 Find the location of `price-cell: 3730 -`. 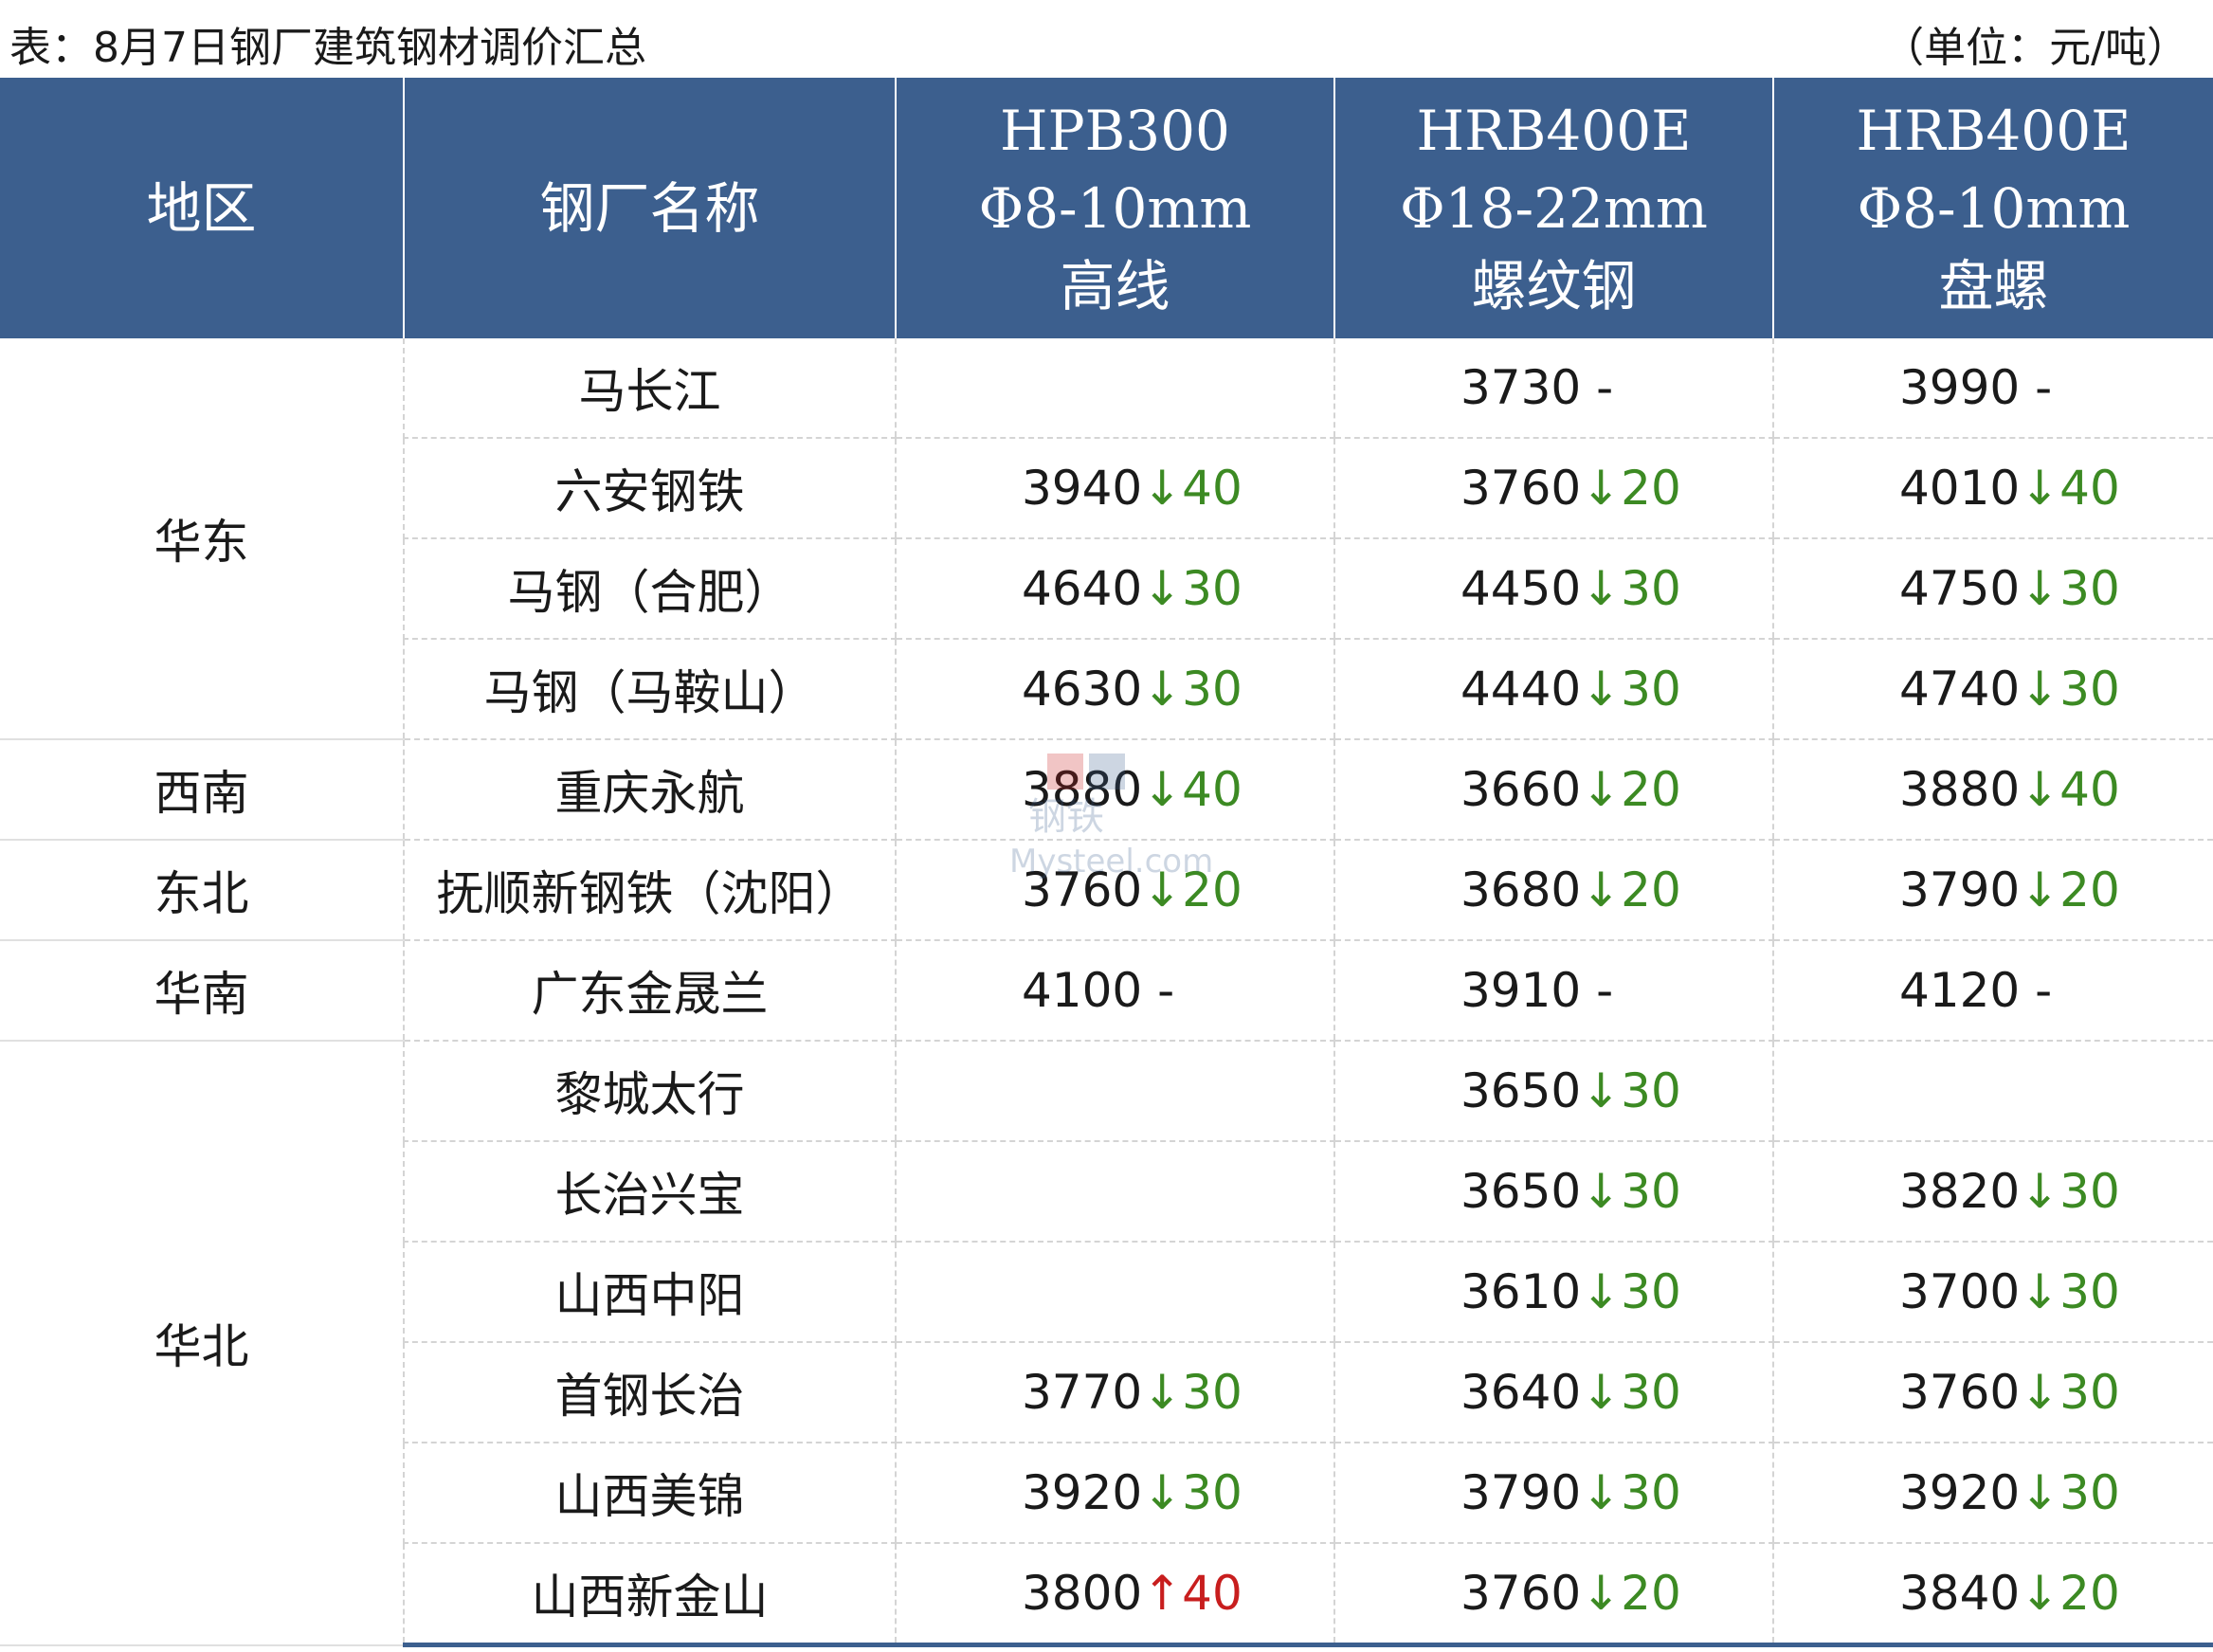

price-cell: 3730 - is located at coordinates (1553, 388).